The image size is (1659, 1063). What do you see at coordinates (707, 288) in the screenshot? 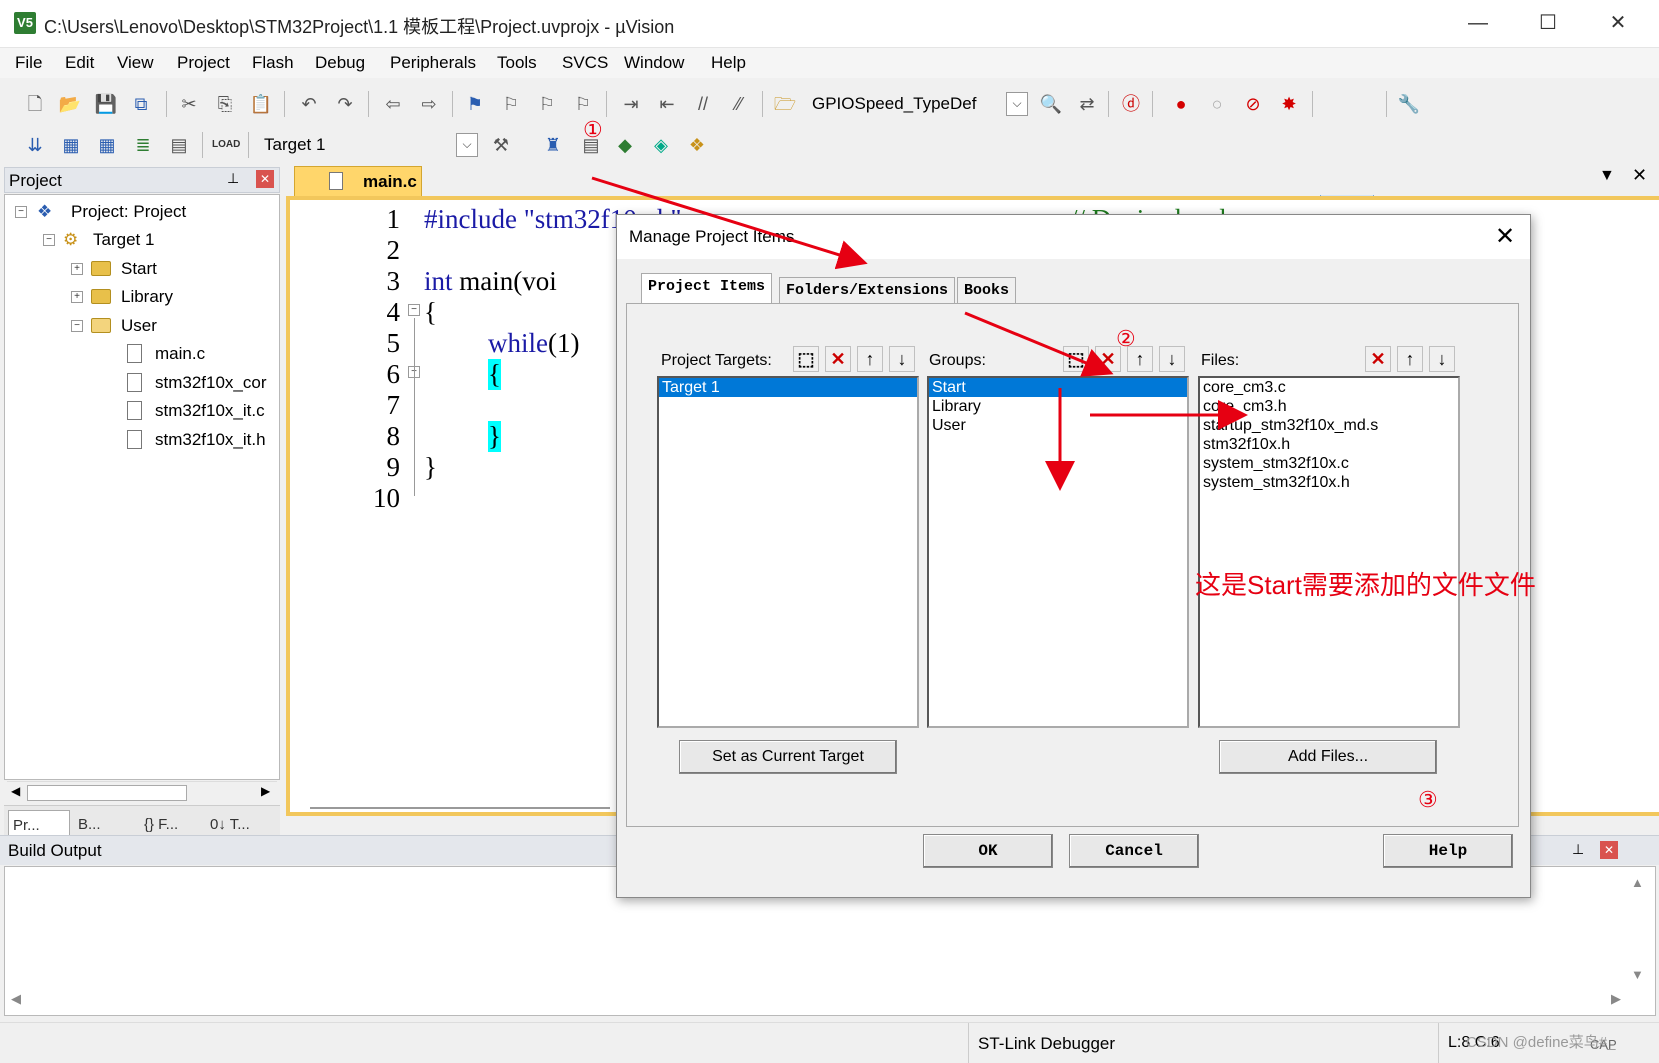
I see `tab-project-items: Project Items` at bounding box center [707, 288].